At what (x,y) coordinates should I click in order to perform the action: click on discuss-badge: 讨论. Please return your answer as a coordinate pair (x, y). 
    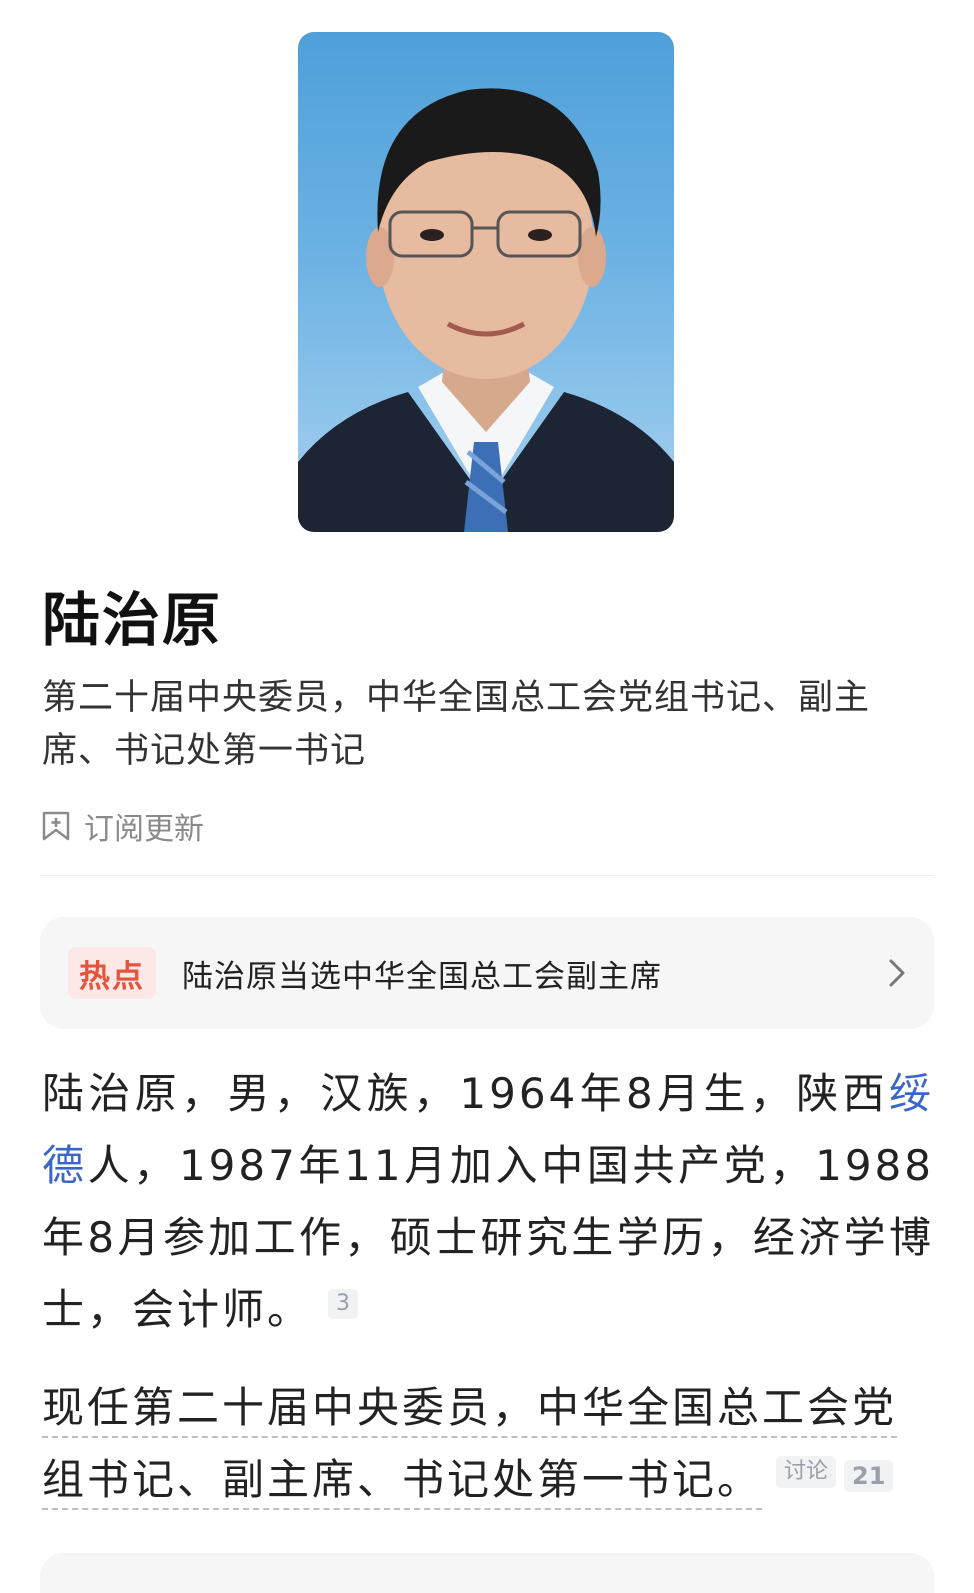
    Looking at the image, I should click on (806, 1472).